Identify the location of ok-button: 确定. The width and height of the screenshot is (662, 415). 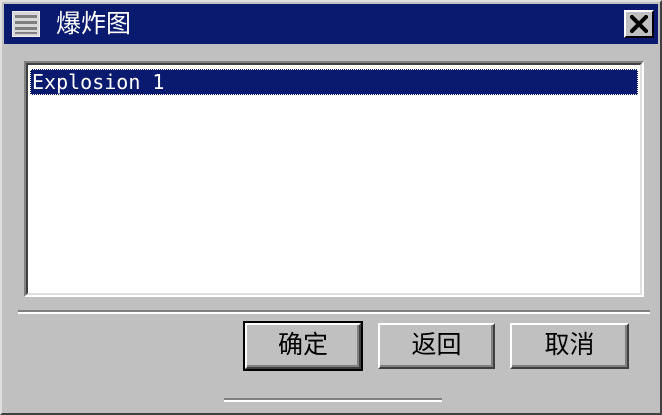
(303, 346).